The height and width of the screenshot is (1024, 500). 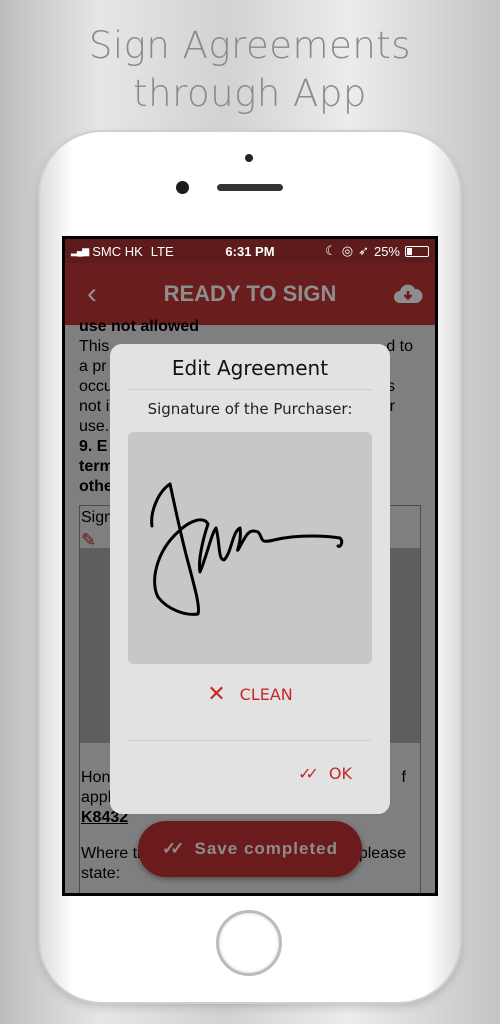 What do you see at coordinates (347, 250) in the screenshot?
I see `rotation-lock-icon: ◎` at bounding box center [347, 250].